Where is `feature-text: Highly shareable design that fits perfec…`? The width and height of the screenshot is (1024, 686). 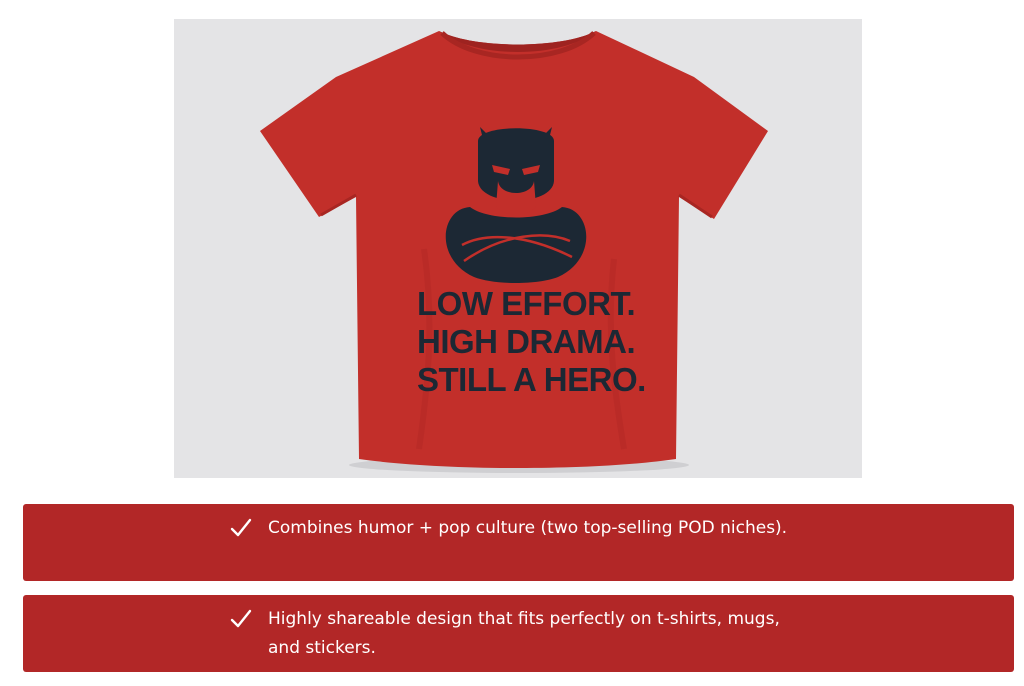 feature-text: Highly shareable design that fits perfec… is located at coordinates (524, 633).